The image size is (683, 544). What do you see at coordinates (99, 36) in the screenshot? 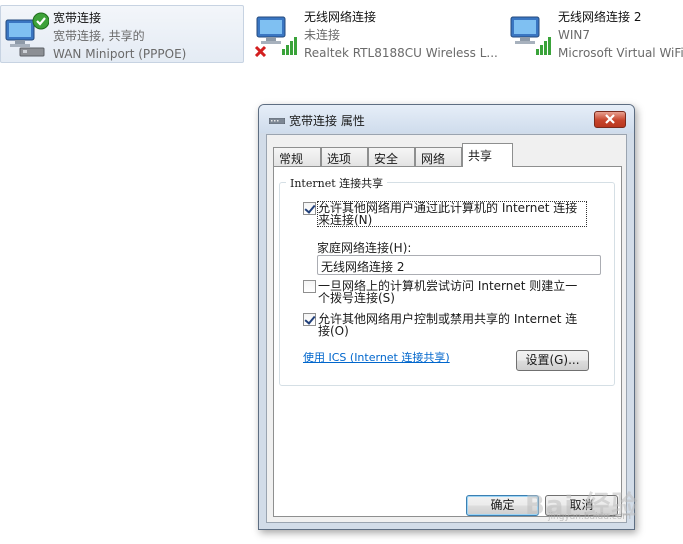
I see `connection-status: 宽带连接, 共享的` at bounding box center [99, 36].